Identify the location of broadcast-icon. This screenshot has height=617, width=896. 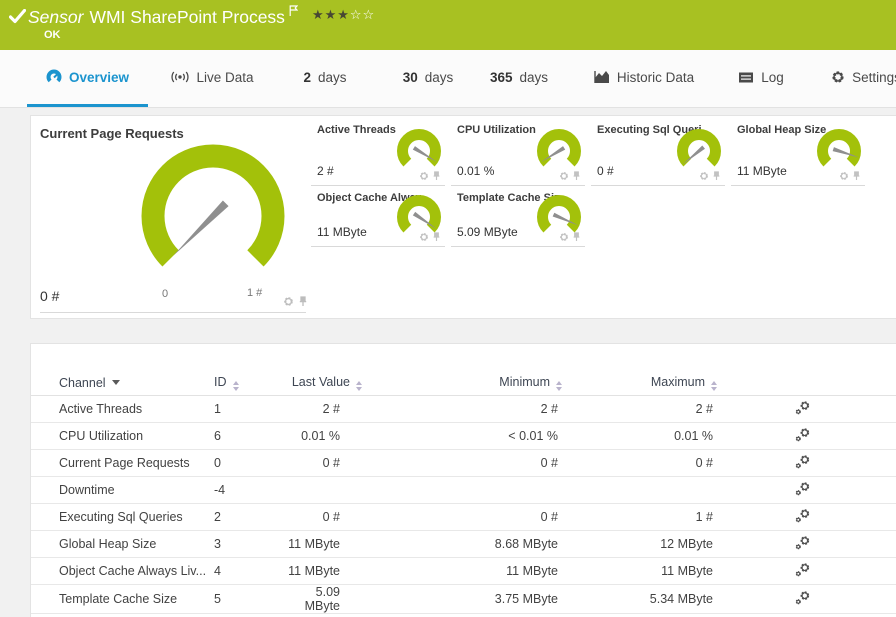
(180, 77).